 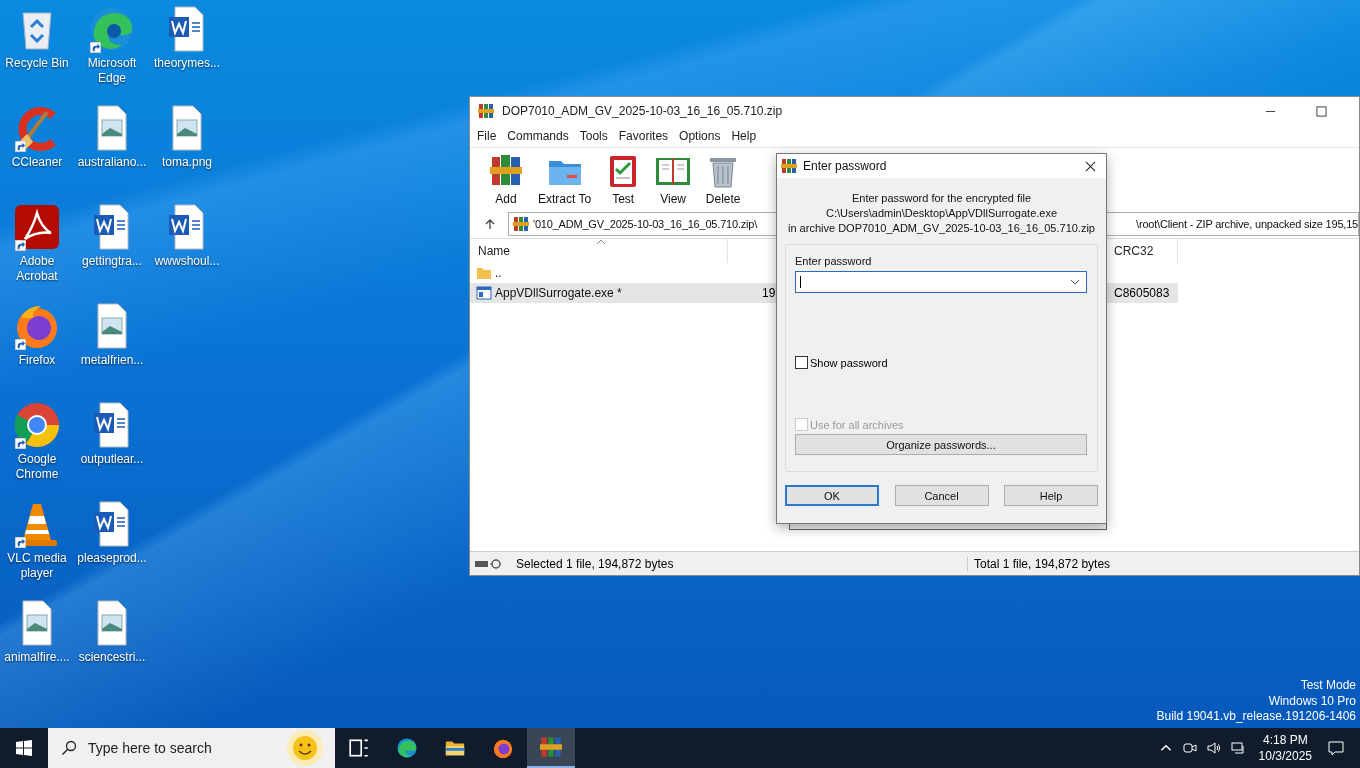 I want to click on file-size: 19, so click(x=769, y=293).